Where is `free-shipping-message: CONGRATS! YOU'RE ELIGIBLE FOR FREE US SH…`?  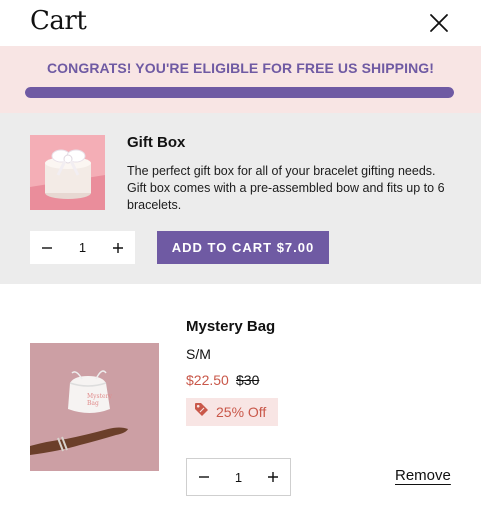 free-shipping-message: CONGRATS! YOU'RE ELIGIBLE FOR FREE US SH… is located at coordinates (240, 68).